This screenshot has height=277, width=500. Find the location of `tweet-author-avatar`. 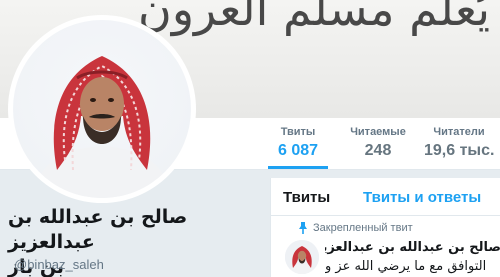

tweet-author-avatar is located at coordinates (302, 257).